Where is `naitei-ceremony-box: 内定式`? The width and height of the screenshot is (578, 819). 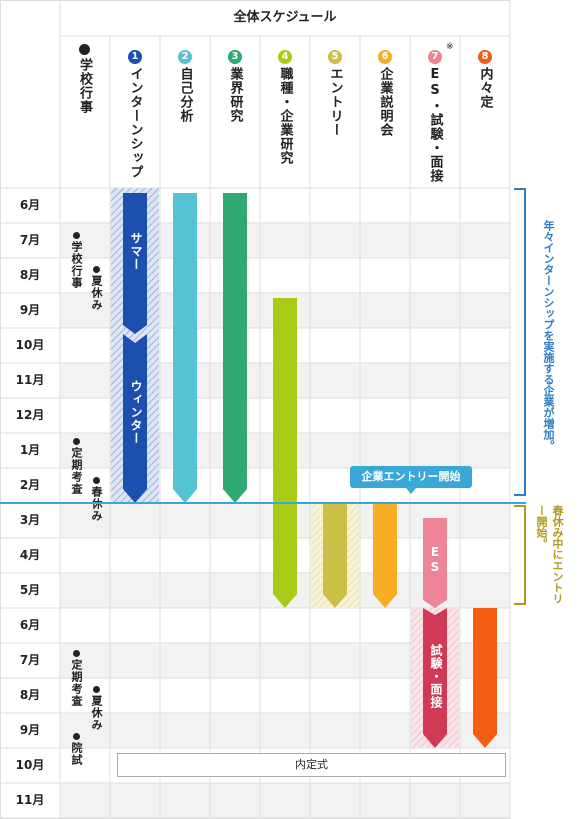 naitei-ceremony-box: 内定式 is located at coordinates (311, 765).